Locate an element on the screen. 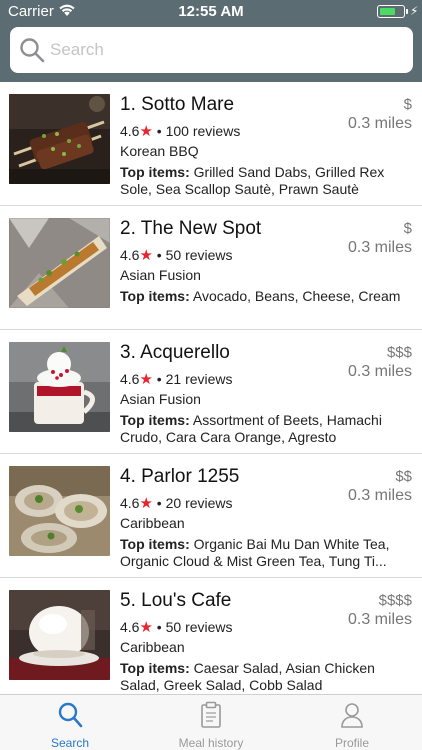 The image size is (422, 750). grilled-skewers-photo is located at coordinates (59, 139).